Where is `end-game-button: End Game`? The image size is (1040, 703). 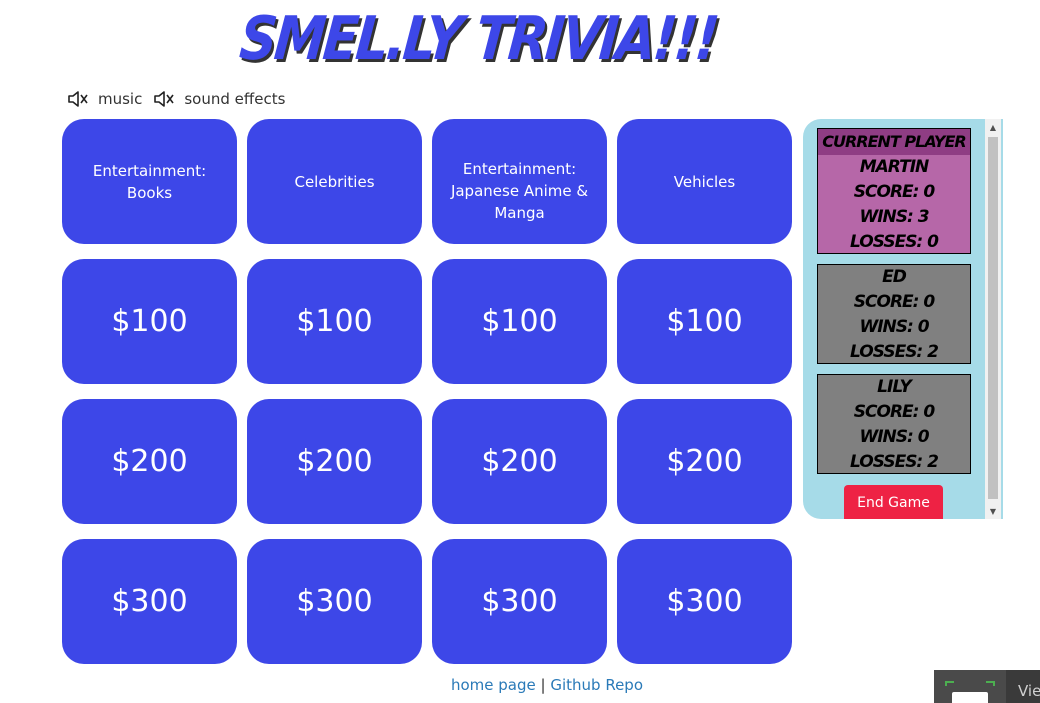 end-game-button: End Game is located at coordinates (893, 502).